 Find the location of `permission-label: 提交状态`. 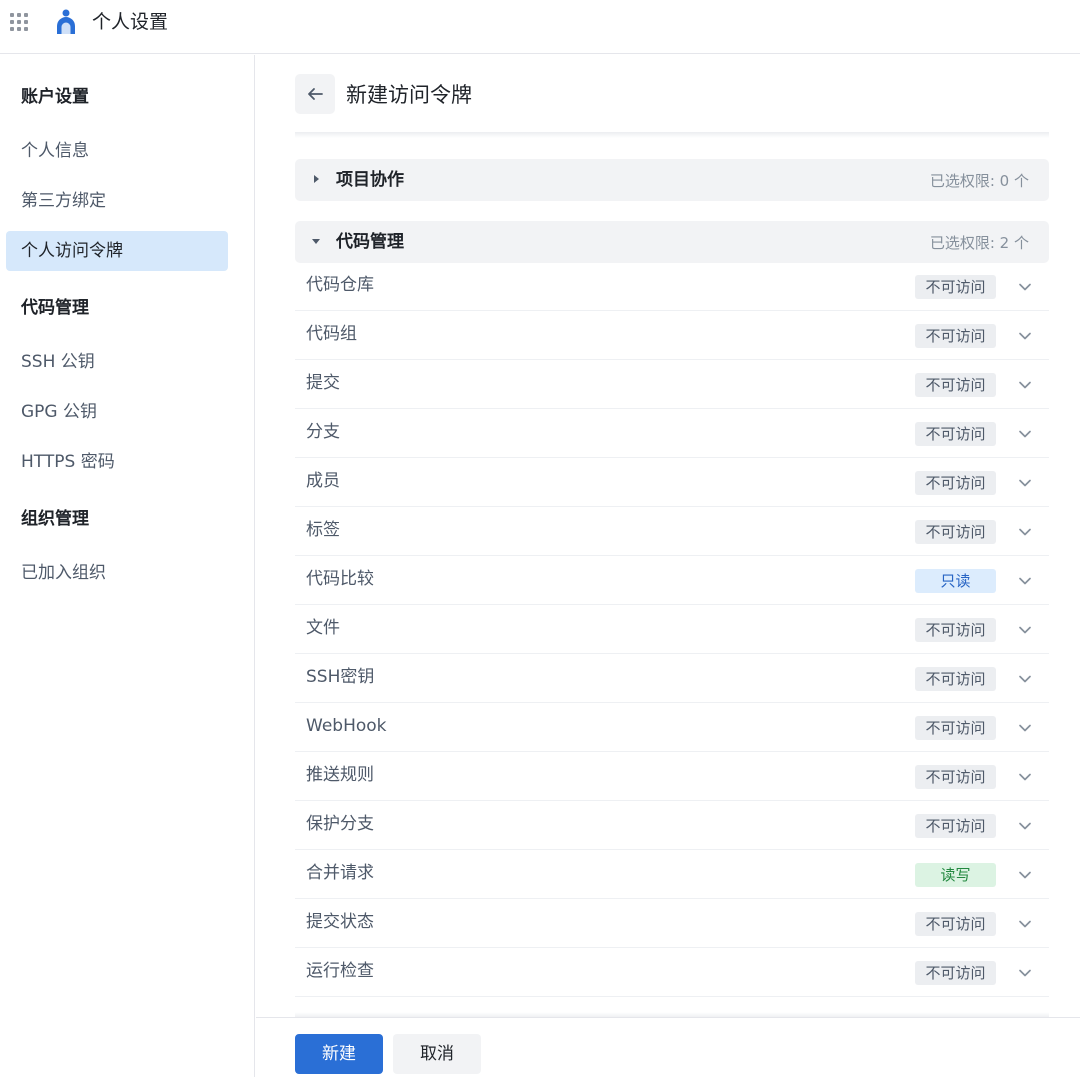

permission-label: 提交状态 is located at coordinates (340, 922).